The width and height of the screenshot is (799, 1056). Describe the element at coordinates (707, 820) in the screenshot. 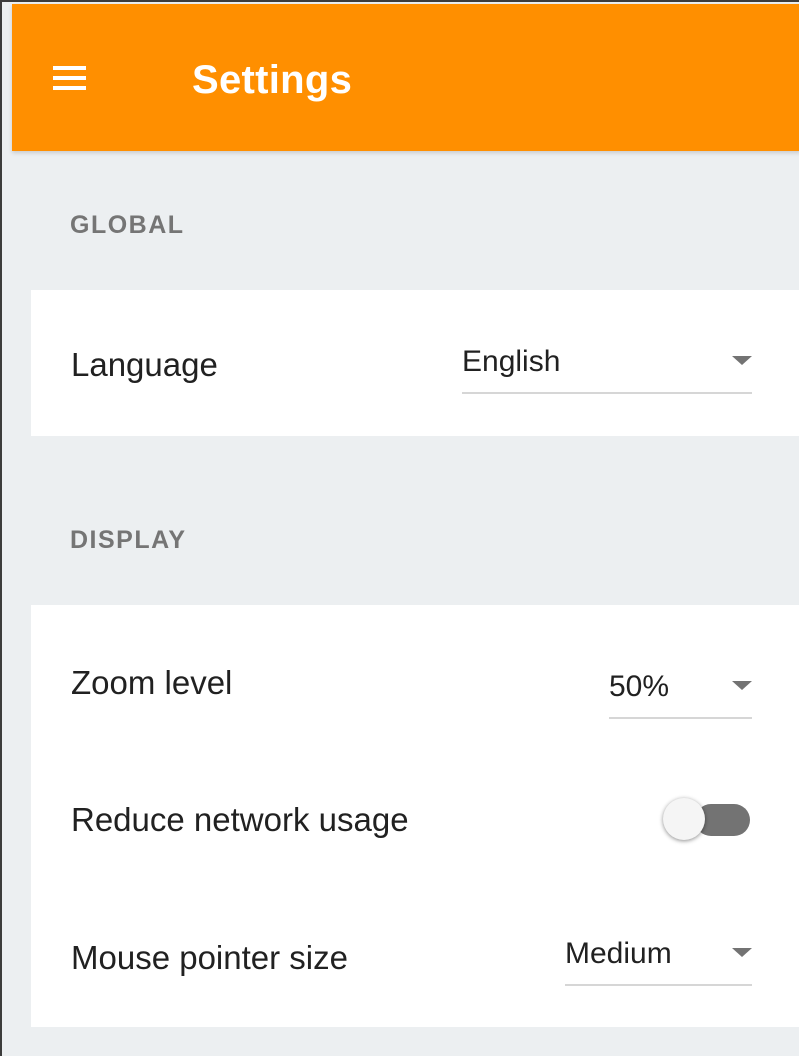

I see `reduce-network-usage-toggle` at that location.